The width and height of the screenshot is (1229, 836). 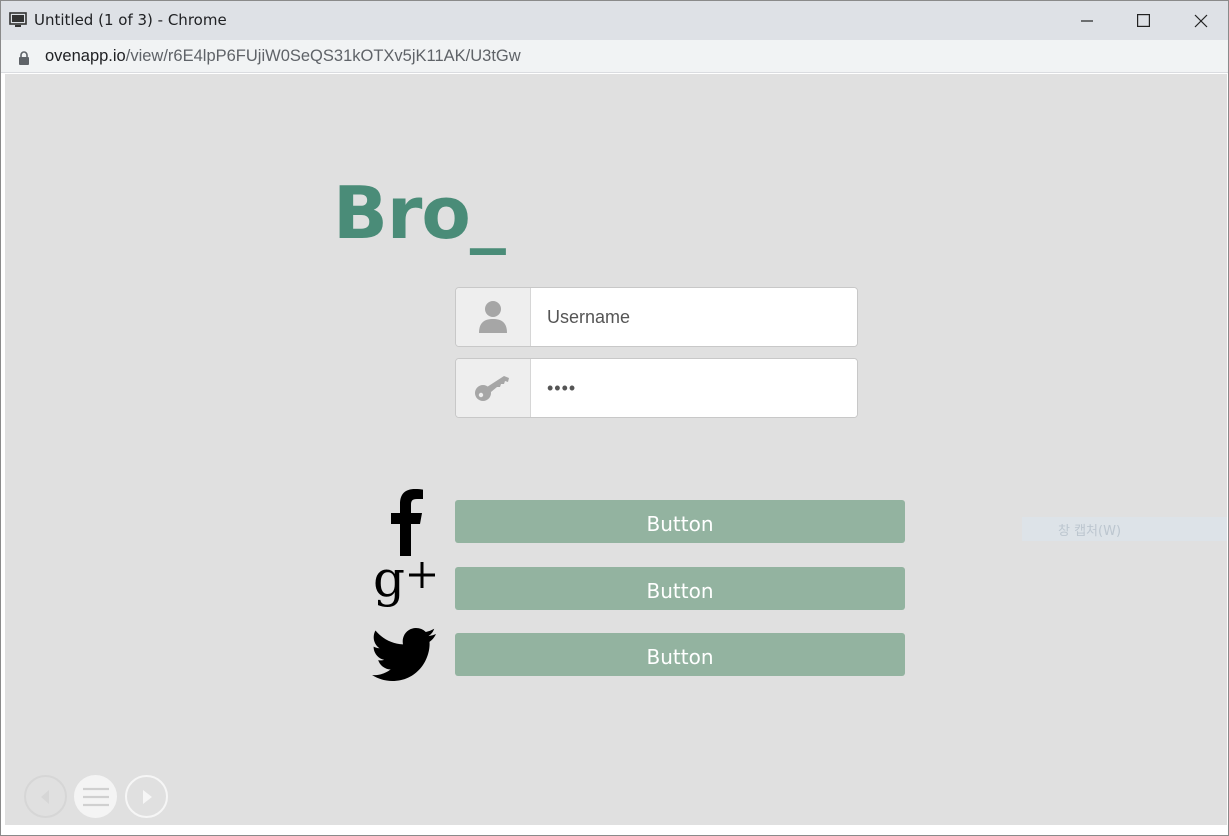 I want to click on password-addon, so click(x=493, y=388).